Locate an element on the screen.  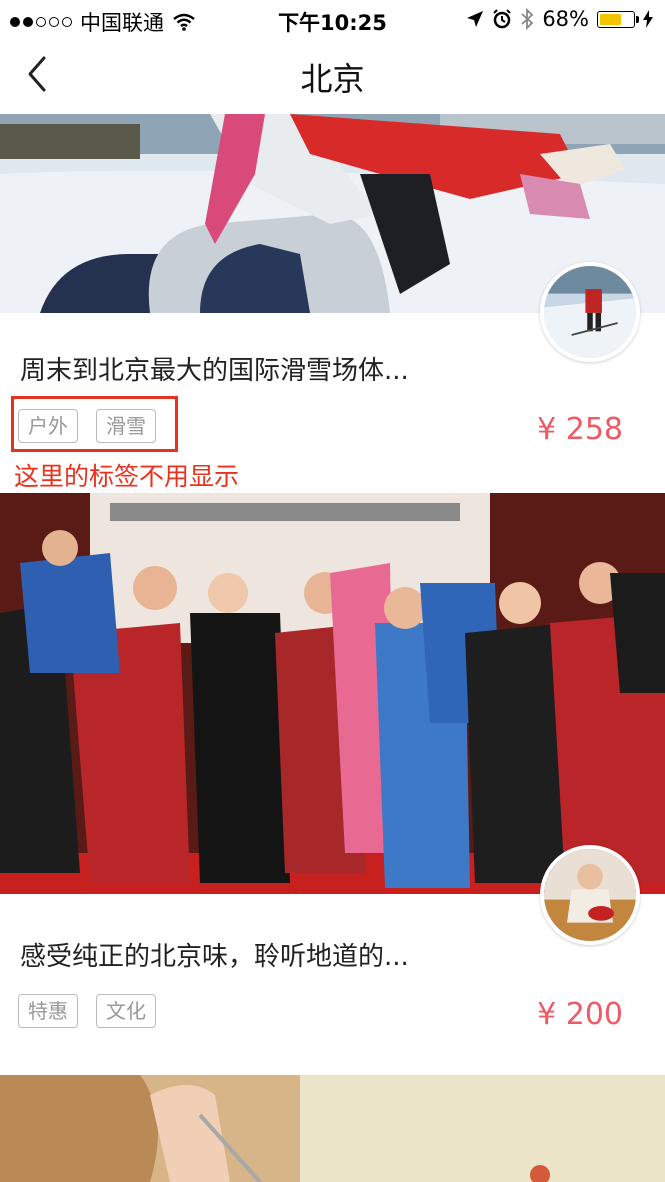
tag-culture: 文化 is located at coordinates (126, 1011).